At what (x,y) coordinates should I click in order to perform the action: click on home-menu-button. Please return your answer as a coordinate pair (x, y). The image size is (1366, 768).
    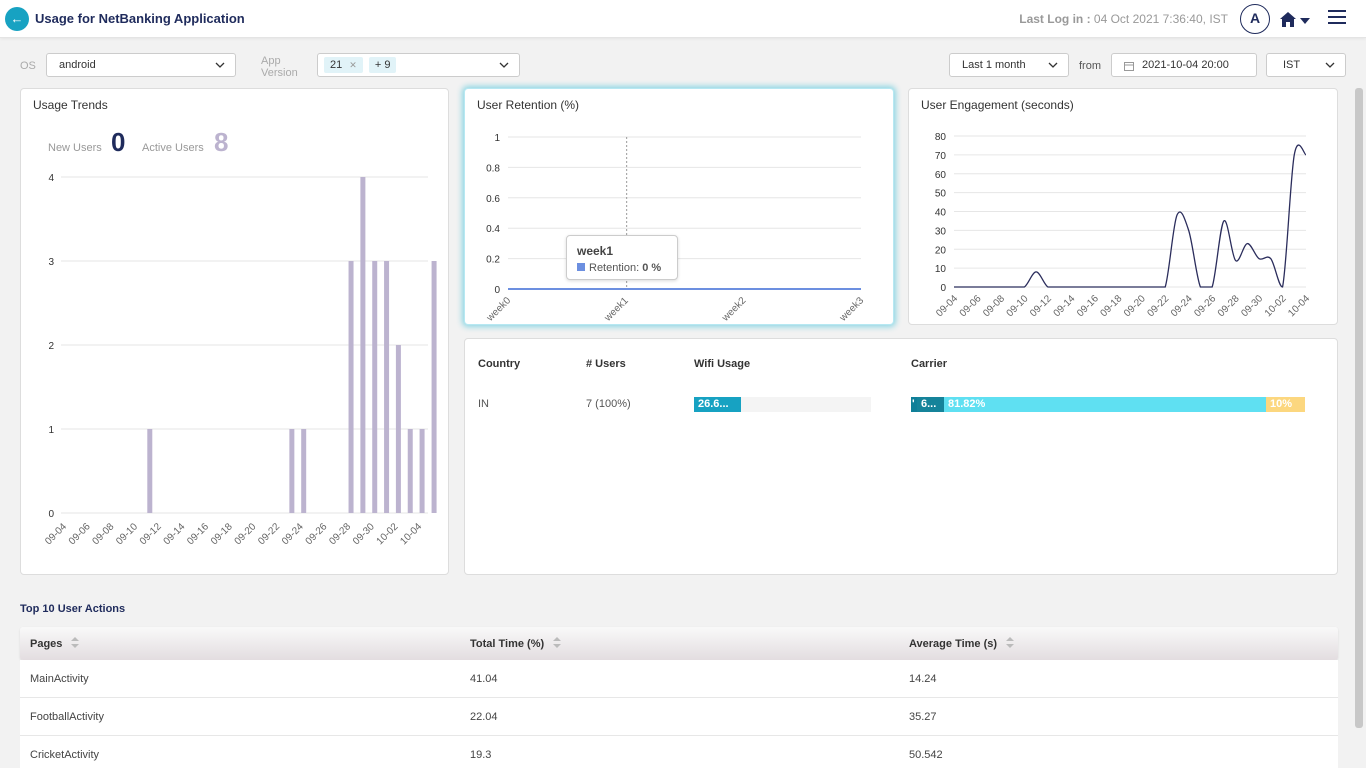
    Looking at the image, I should click on (1296, 20).